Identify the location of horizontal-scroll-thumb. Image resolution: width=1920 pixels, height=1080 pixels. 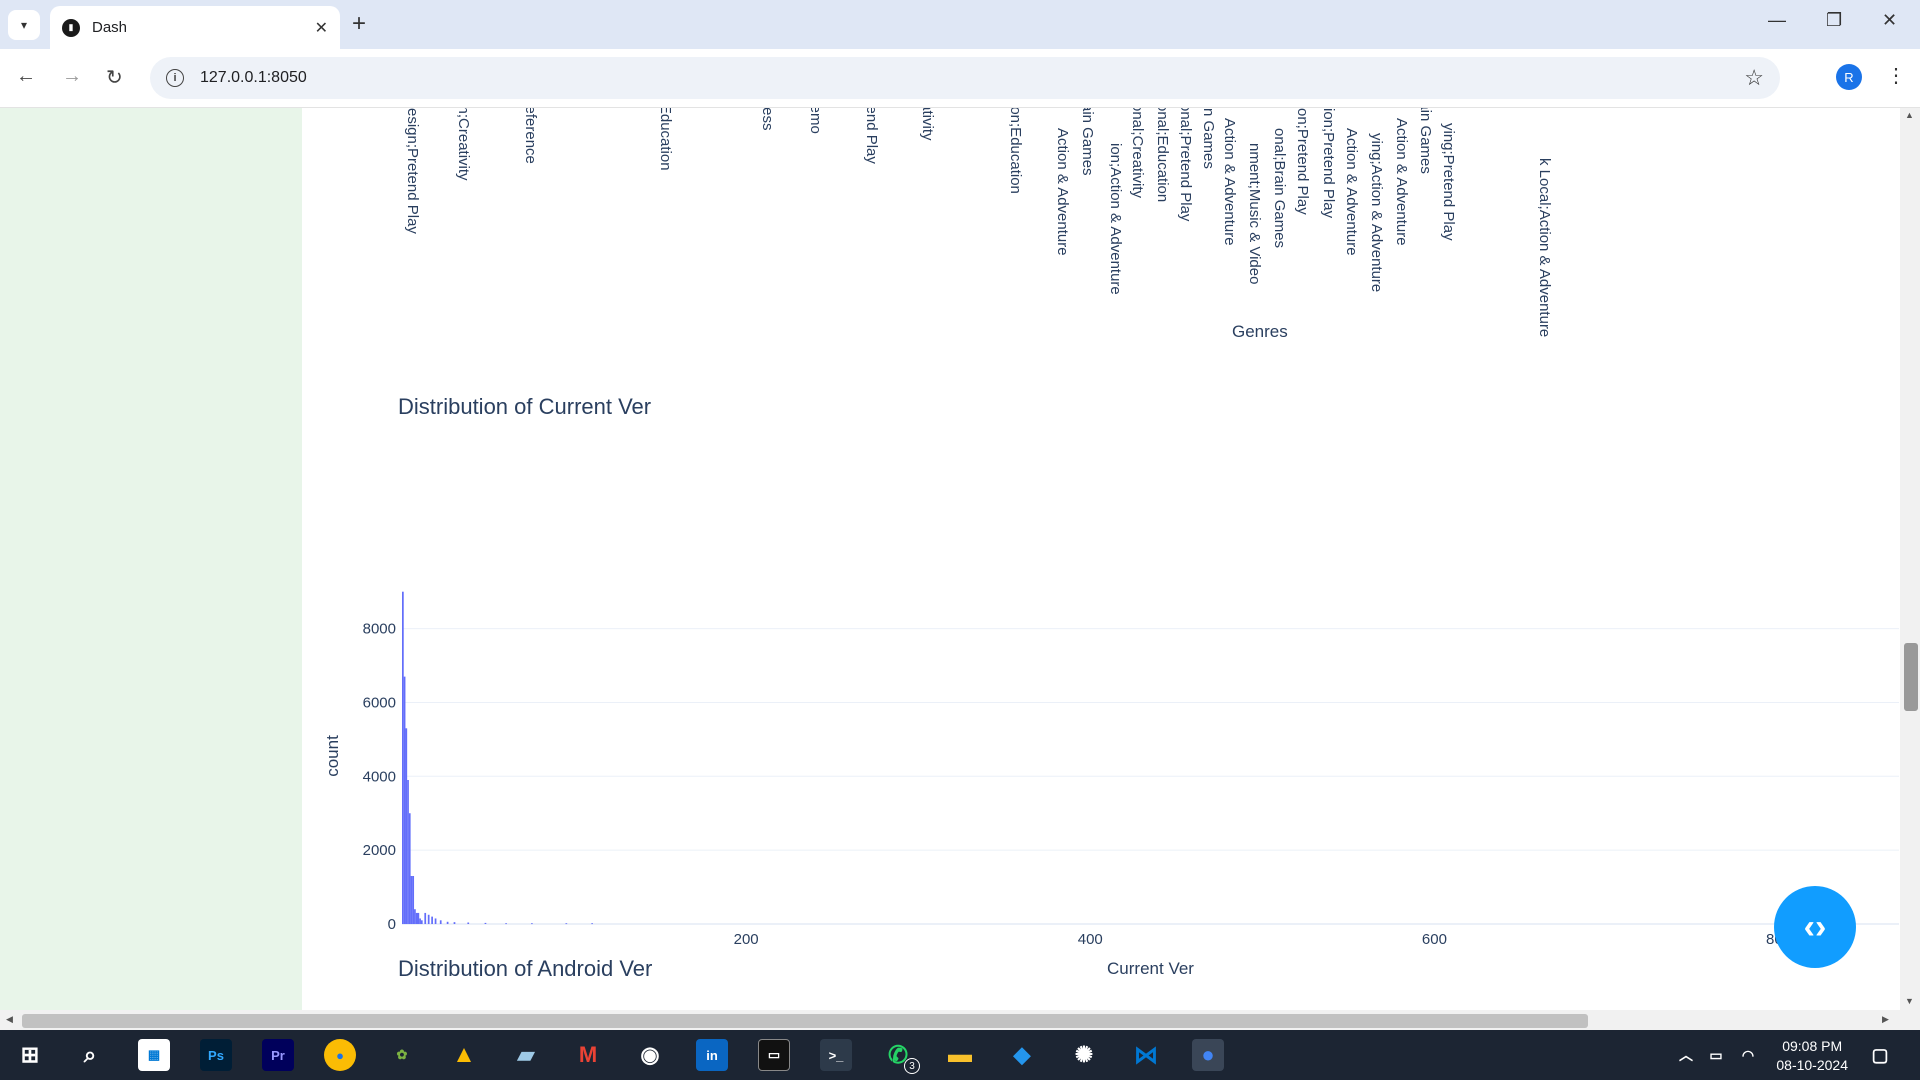
(805, 1021).